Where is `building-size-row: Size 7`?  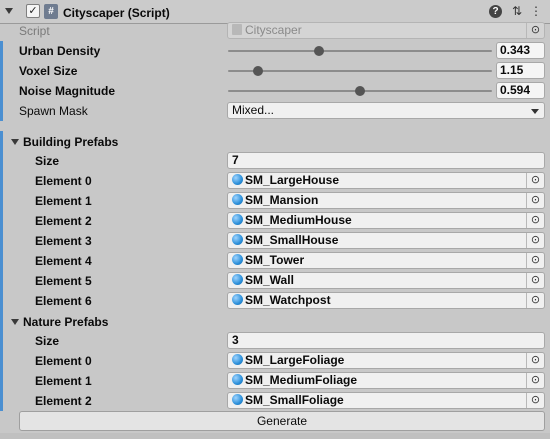
building-size-row: Size 7 is located at coordinates (275, 161).